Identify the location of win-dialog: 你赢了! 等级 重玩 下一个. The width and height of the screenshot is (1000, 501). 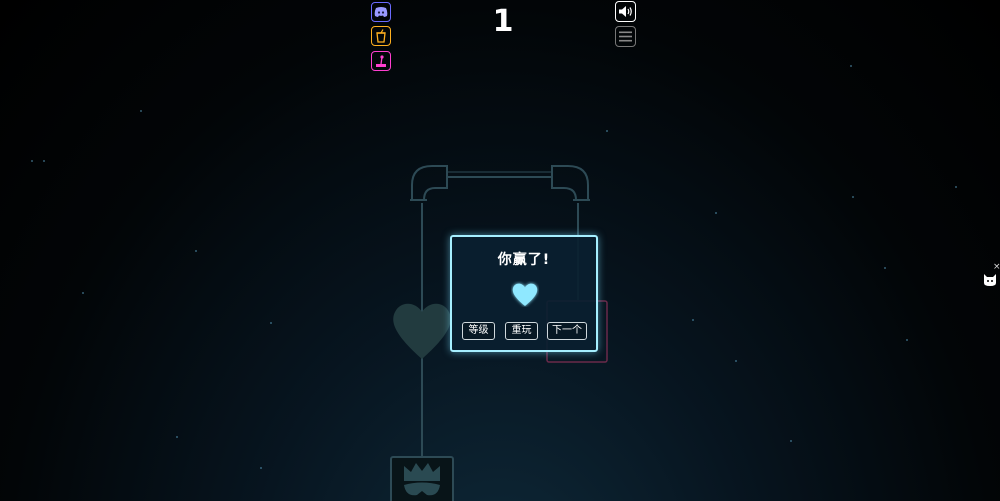
(524, 293).